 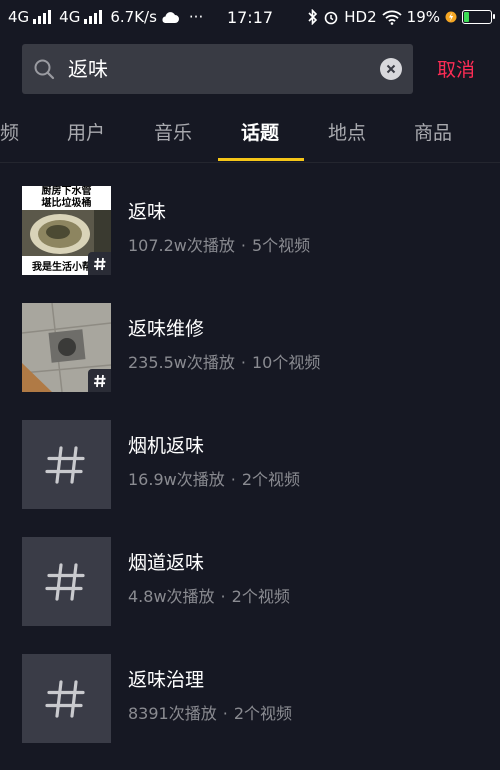 I want to click on topic-title: 返味维修, so click(x=166, y=329).